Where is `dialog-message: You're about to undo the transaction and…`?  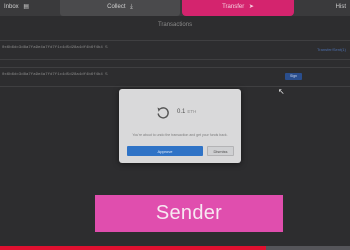 dialog-message: You're about to undo the transaction and… is located at coordinates (180, 135).